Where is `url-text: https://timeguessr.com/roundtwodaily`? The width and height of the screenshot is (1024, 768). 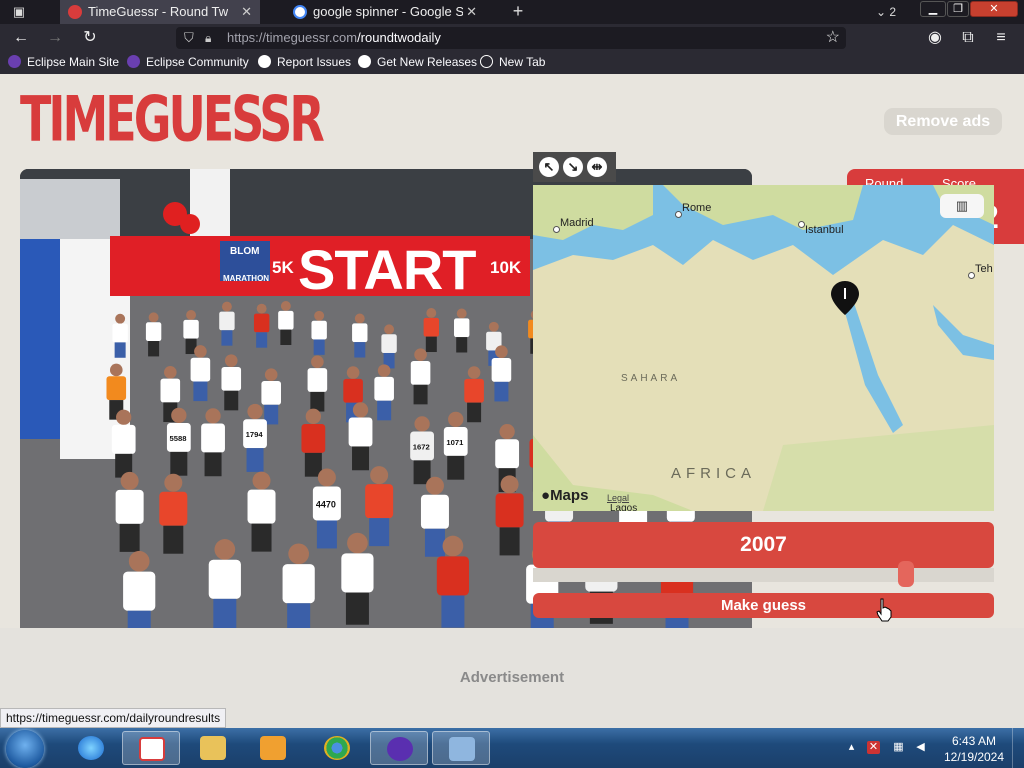
url-text: https://timeguessr.com/roundtwodaily is located at coordinates (334, 38).